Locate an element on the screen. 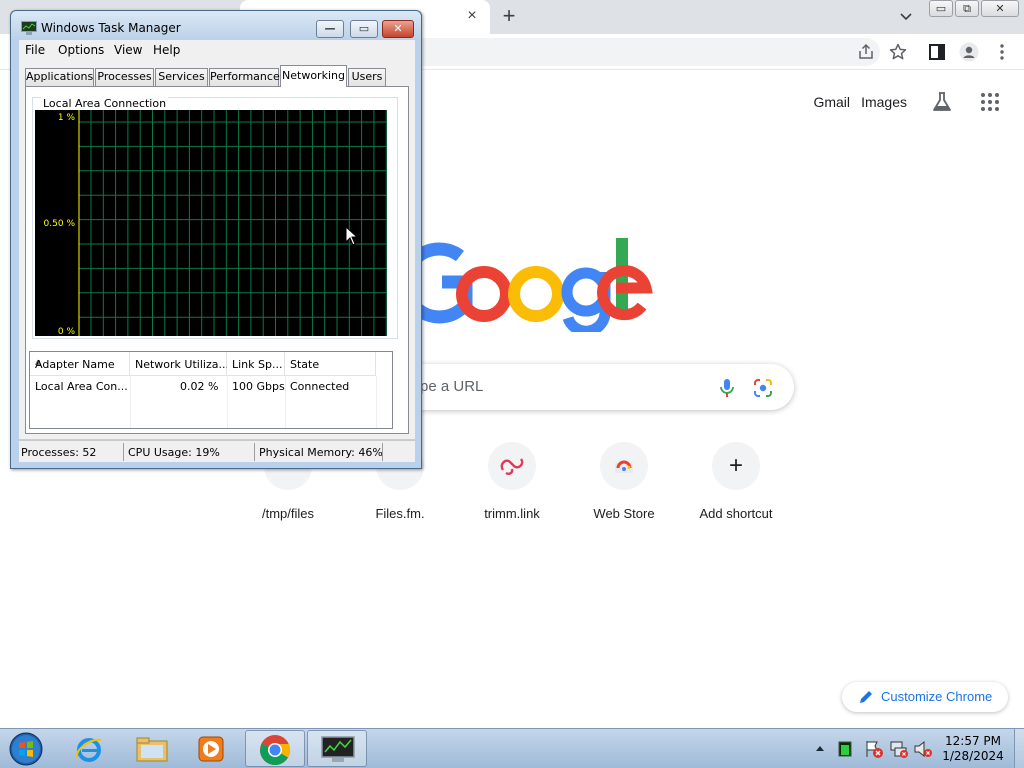 The image size is (1024, 768). menu-view: View is located at coordinates (128, 50).